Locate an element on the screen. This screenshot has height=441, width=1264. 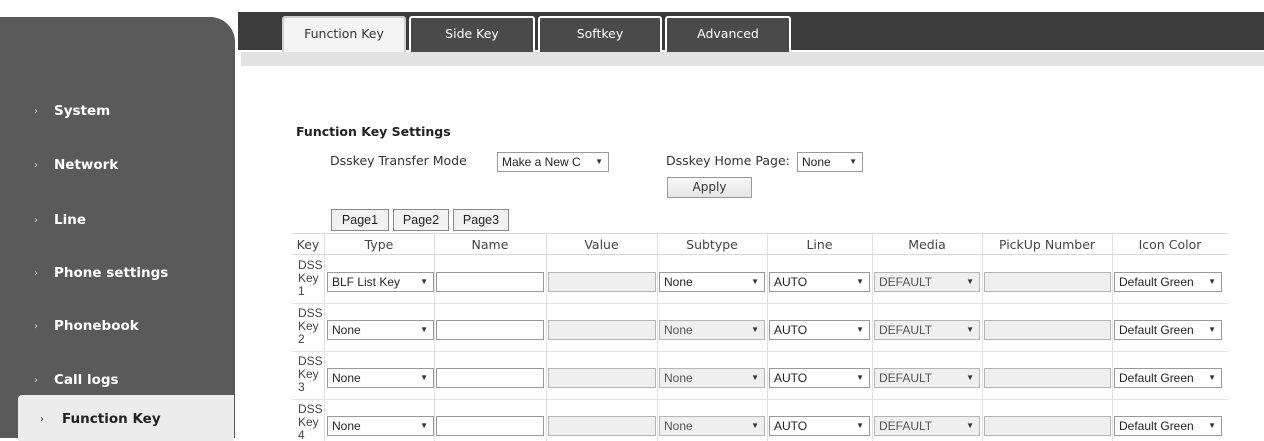
sidebar-item-phone-settings: › Phone settings is located at coordinates (117, 273).